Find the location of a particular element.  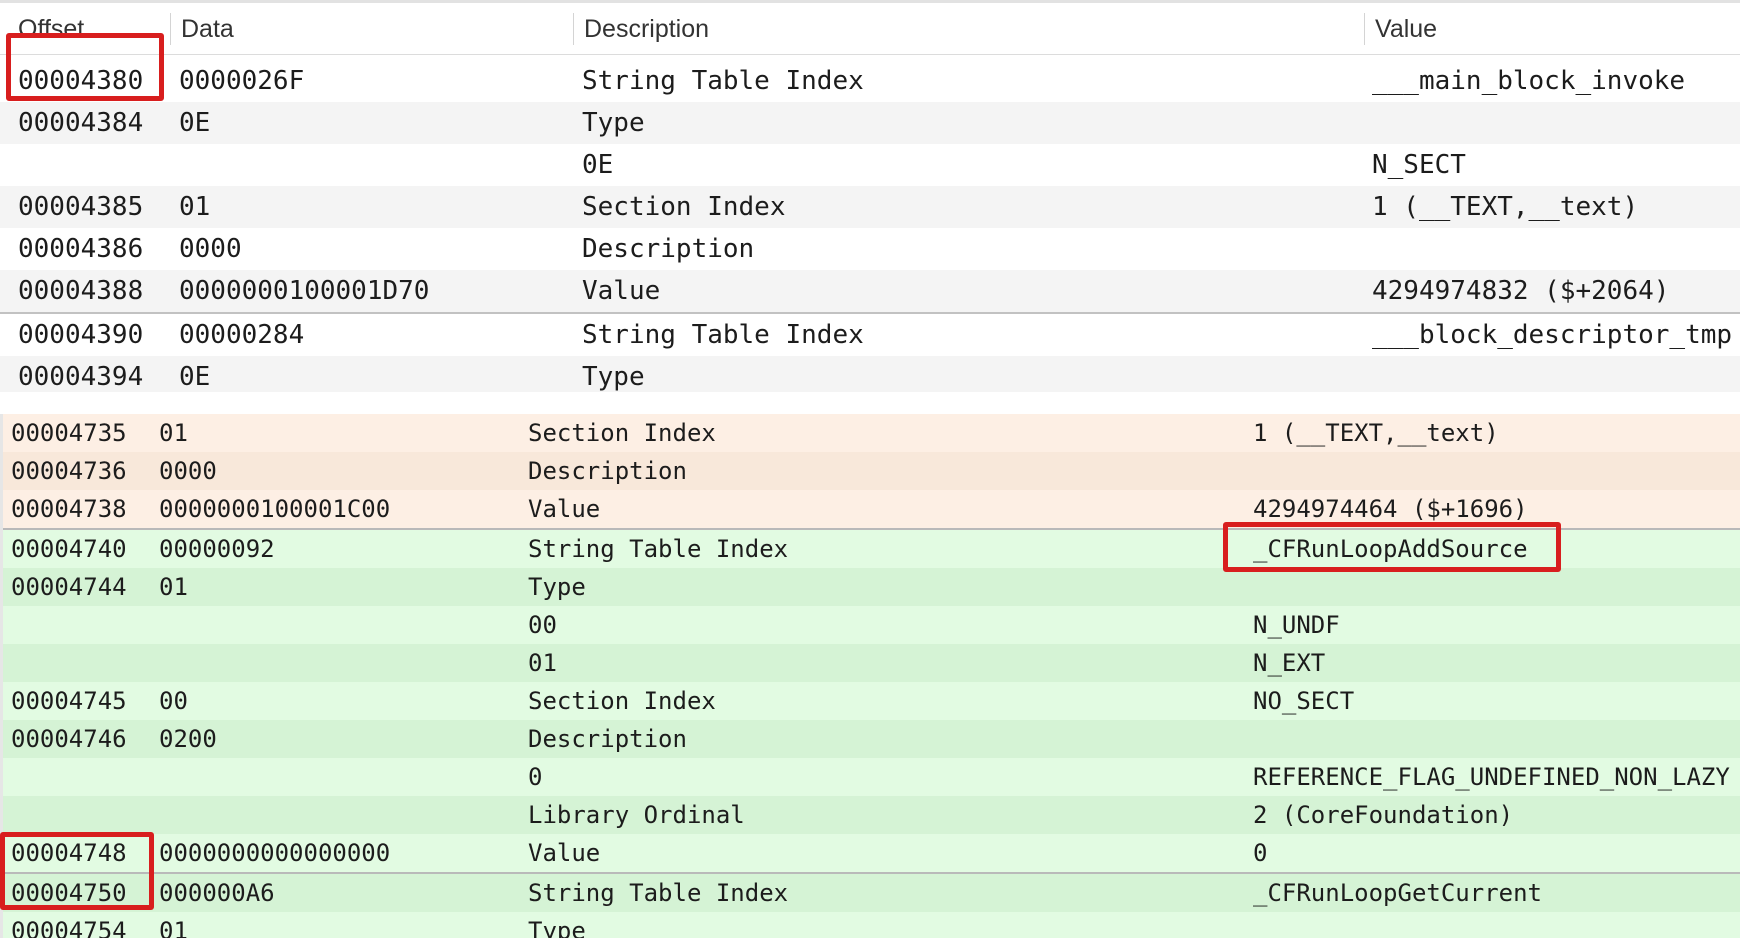

data-cell: 0200 is located at coordinates (188, 739).